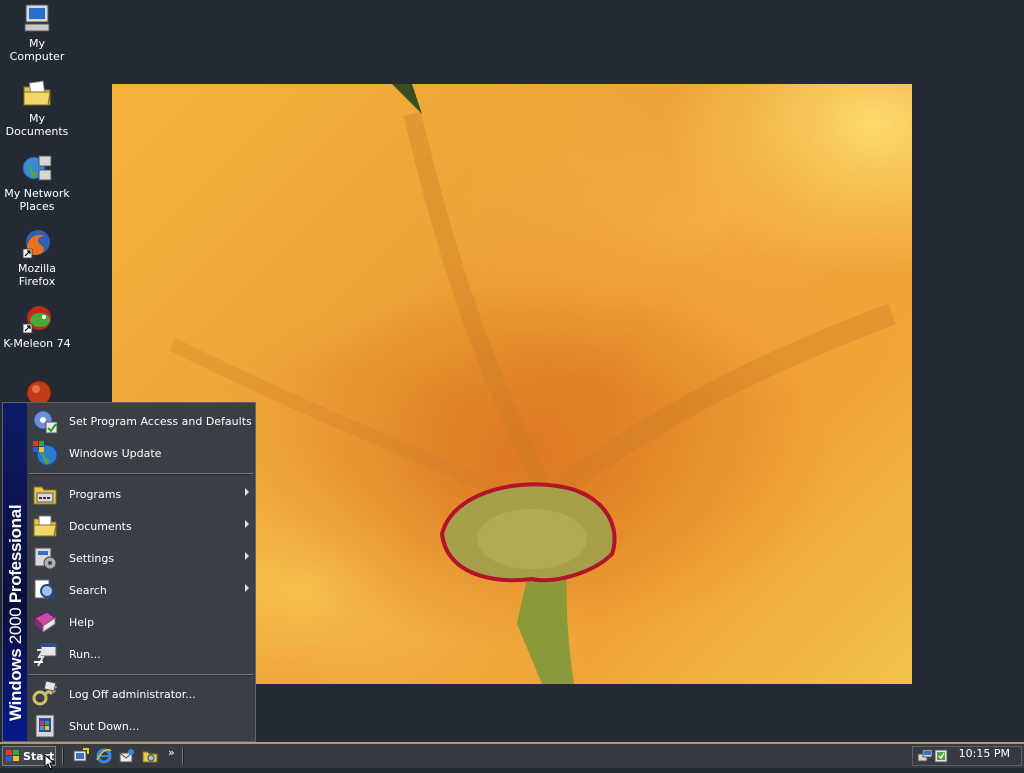 This screenshot has width=1024, height=773. I want to click on menu-item-label: Set Program Access and Defaults, so click(160, 421).